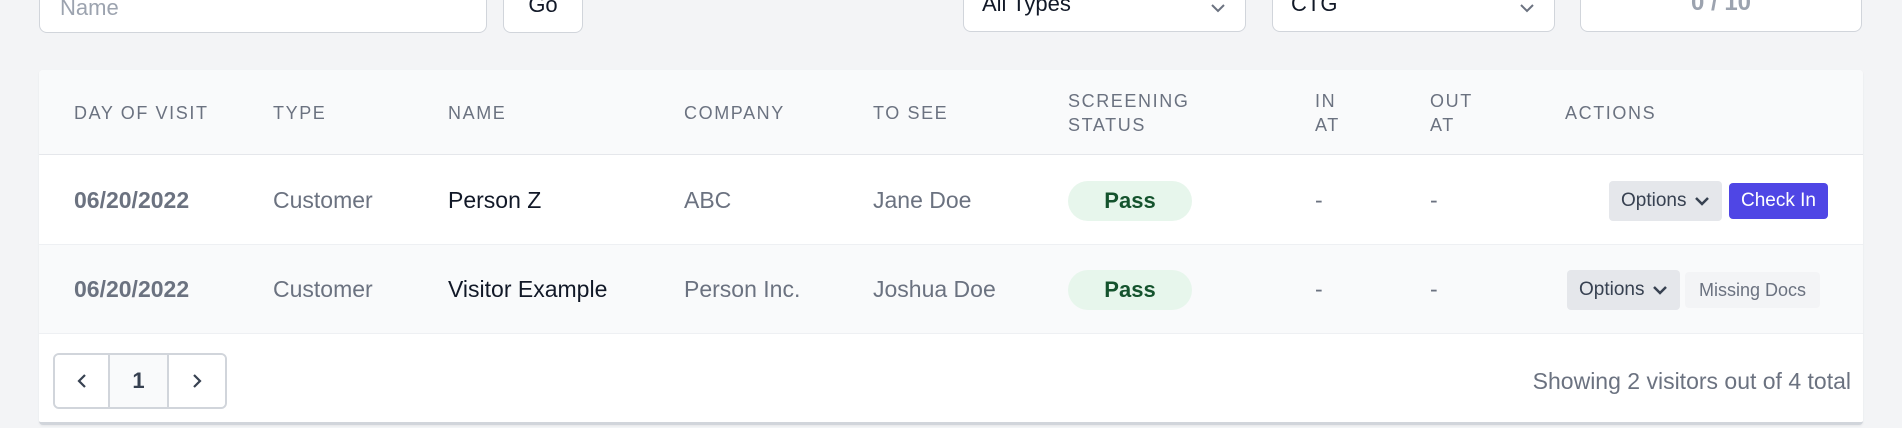 This screenshot has height=428, width=1902. I want to click on header-to-see: TO SEE, so click(910, 112).